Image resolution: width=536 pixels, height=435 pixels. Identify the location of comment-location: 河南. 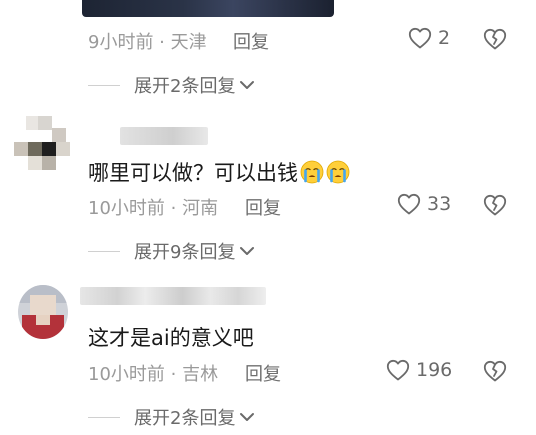
(200, 208).